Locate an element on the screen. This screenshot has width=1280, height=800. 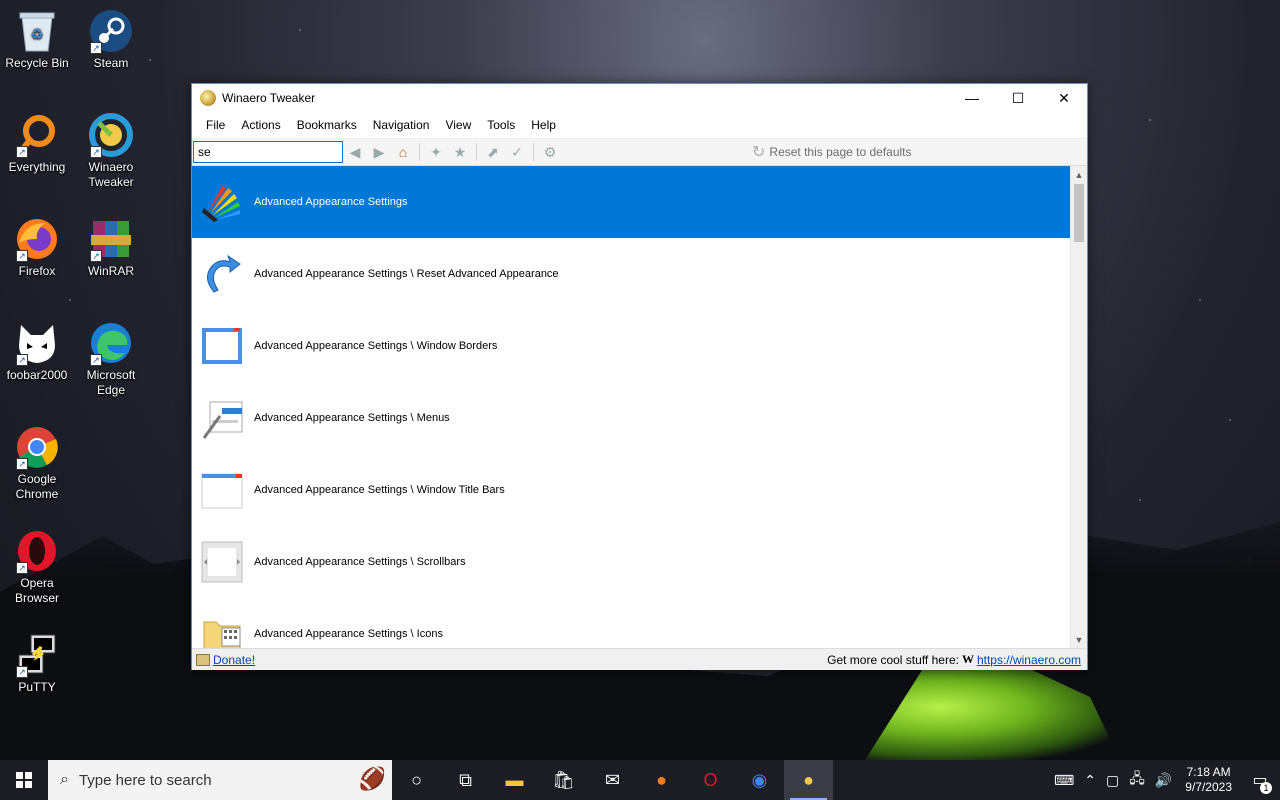
menu-actions: Actions is located at coordinates (260, 125).